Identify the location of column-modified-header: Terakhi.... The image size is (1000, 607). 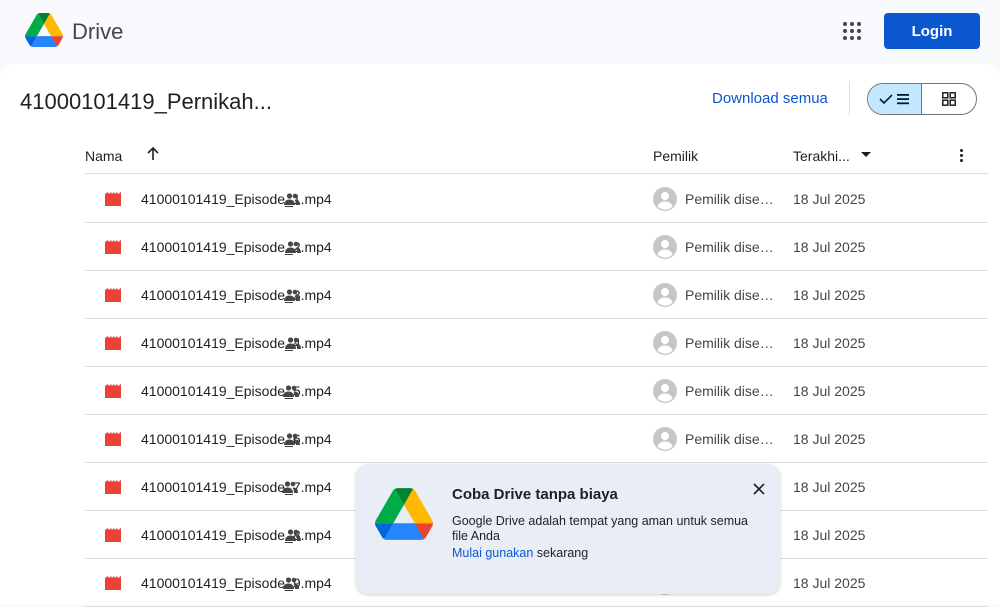
(821, 156).